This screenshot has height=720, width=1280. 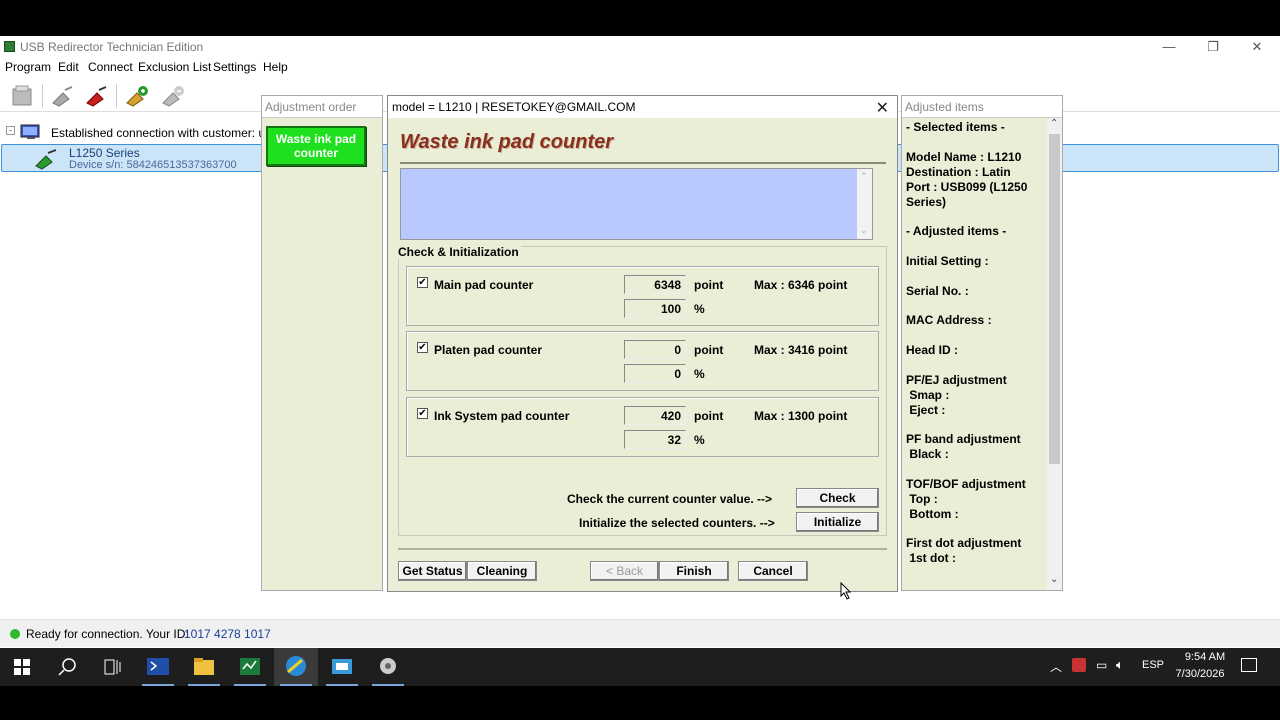 I want to click on adjusted-items-scrollbar: ⌃ ⌄, so click(x=1054, y=354).